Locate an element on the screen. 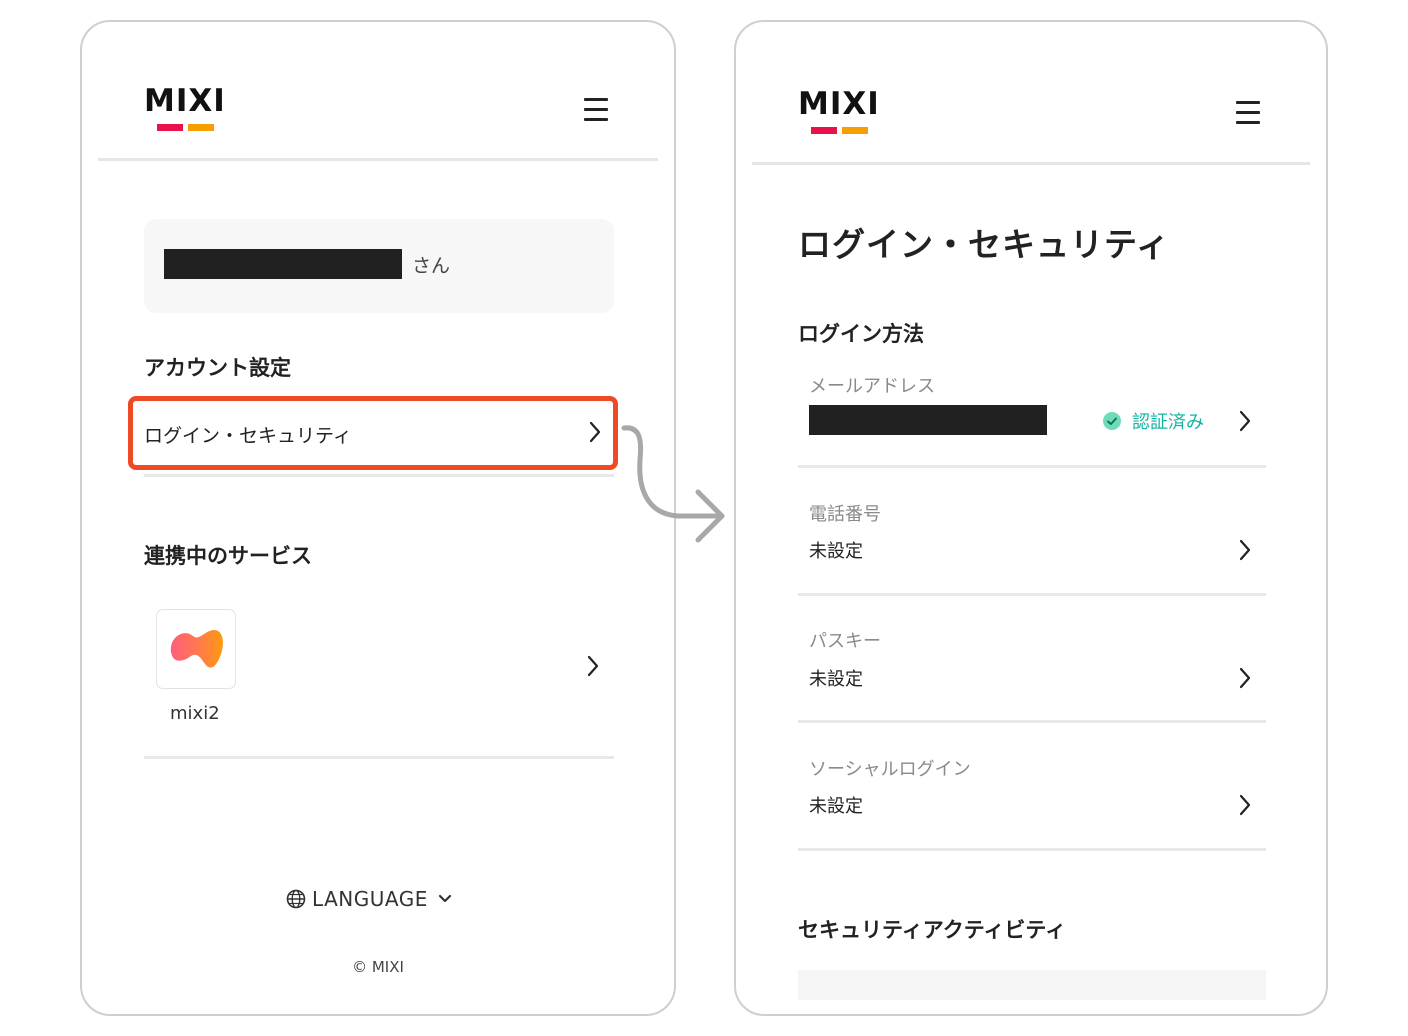 This screenshot has width=1408, height=1036. mixi2-app-icon is located at coordinates (196, 648).